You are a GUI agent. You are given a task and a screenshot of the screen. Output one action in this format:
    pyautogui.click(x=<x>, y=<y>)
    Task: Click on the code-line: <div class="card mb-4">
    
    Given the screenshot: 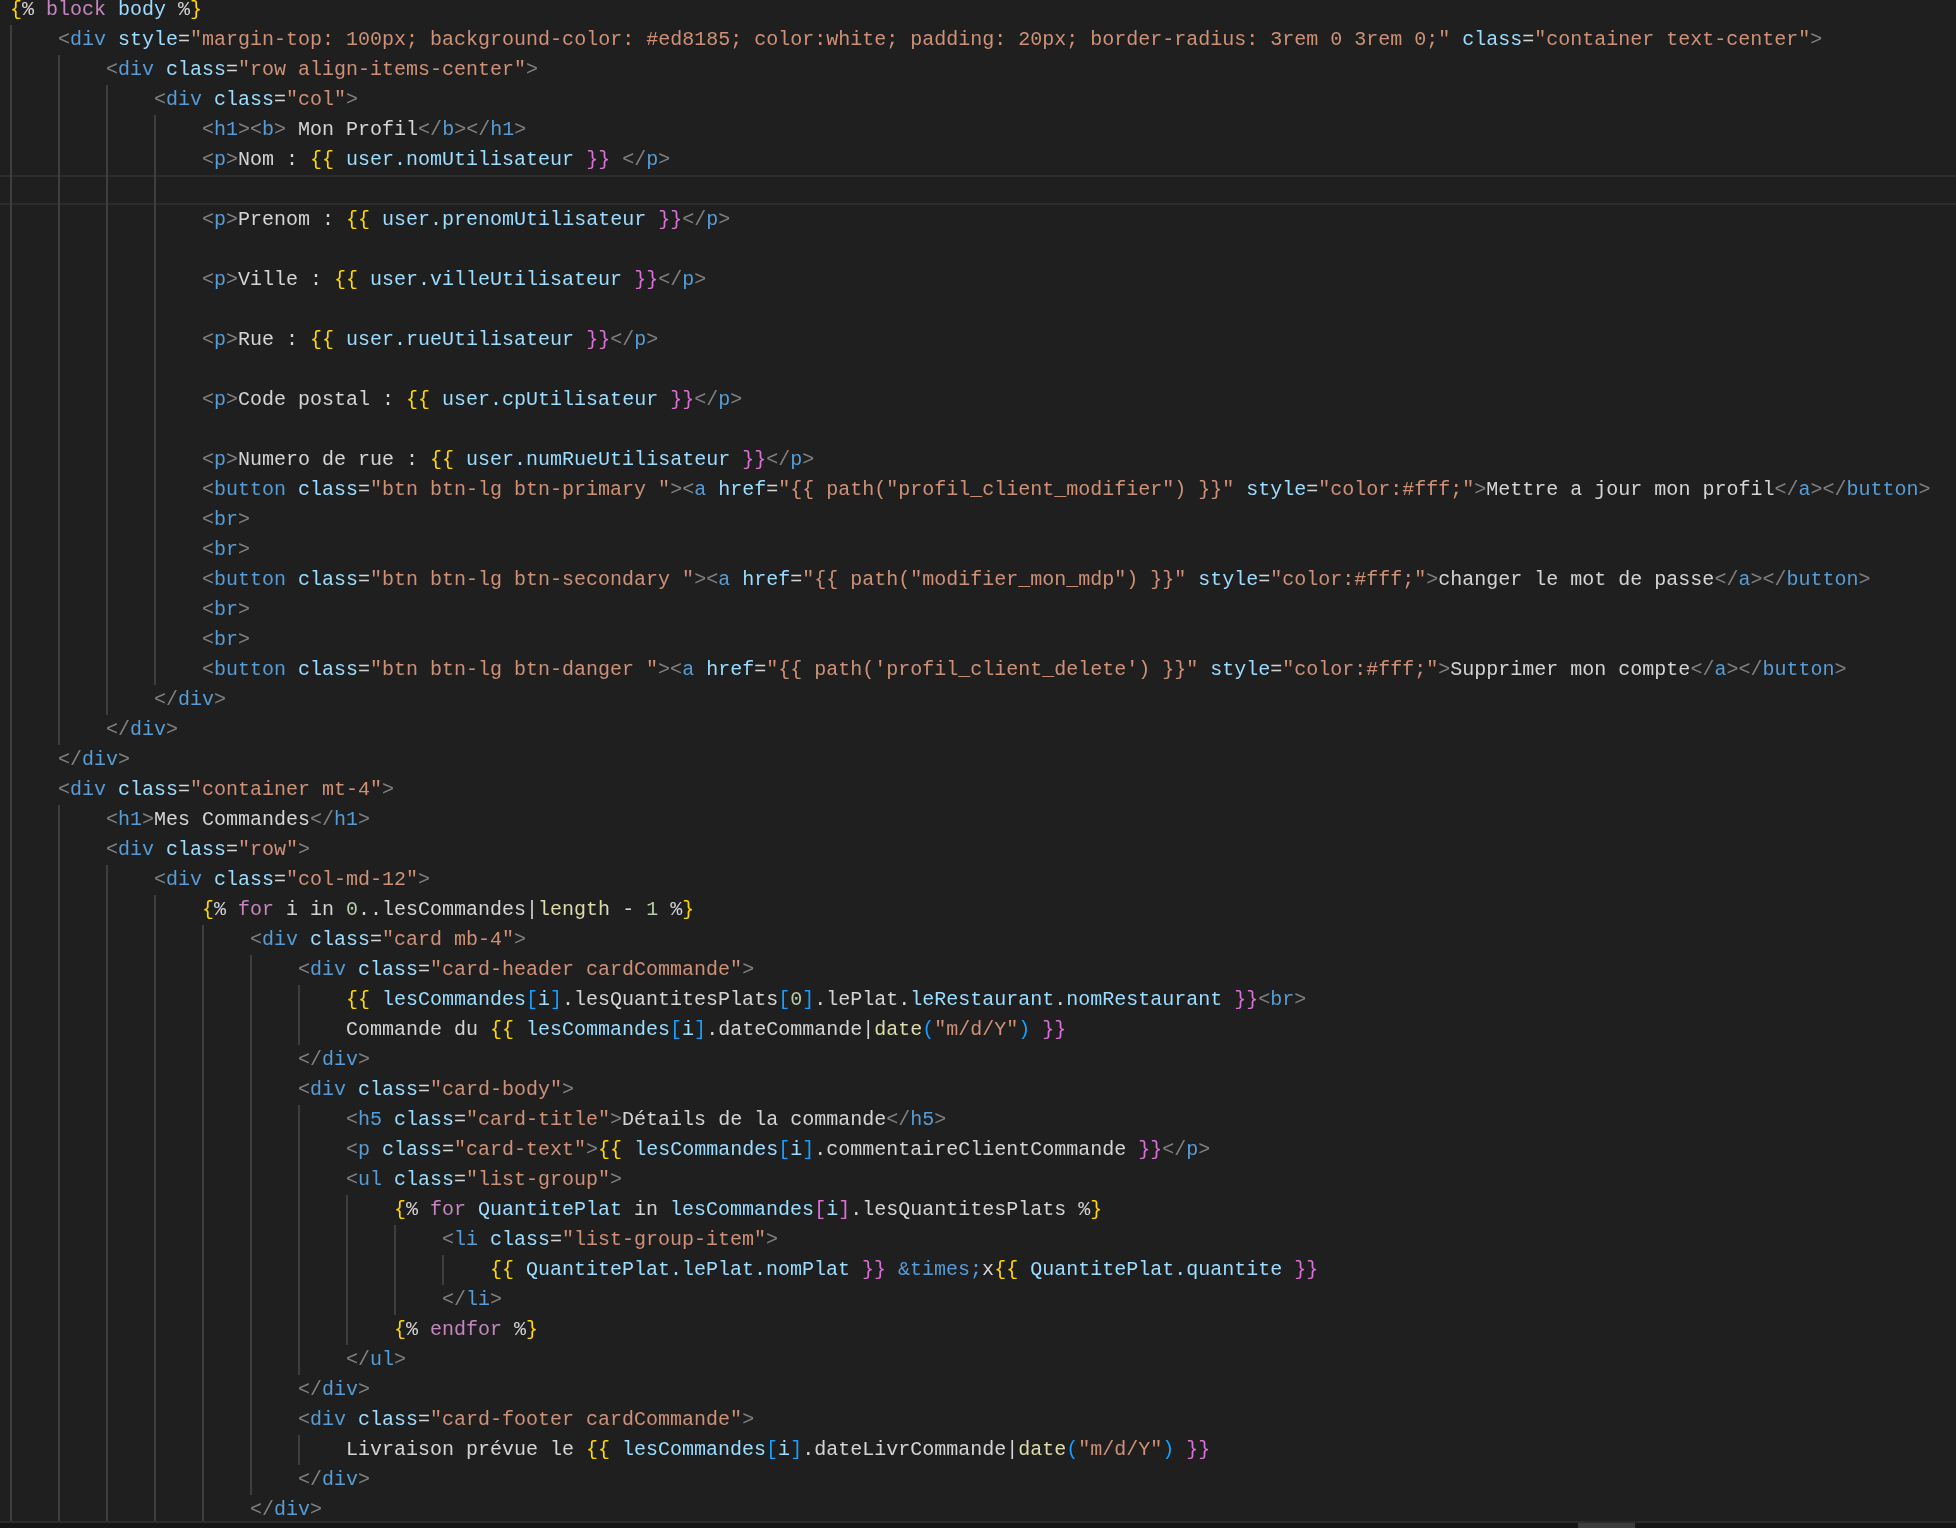 What is the action you would take?
    pyautogui.click(x=388, y=940)
    